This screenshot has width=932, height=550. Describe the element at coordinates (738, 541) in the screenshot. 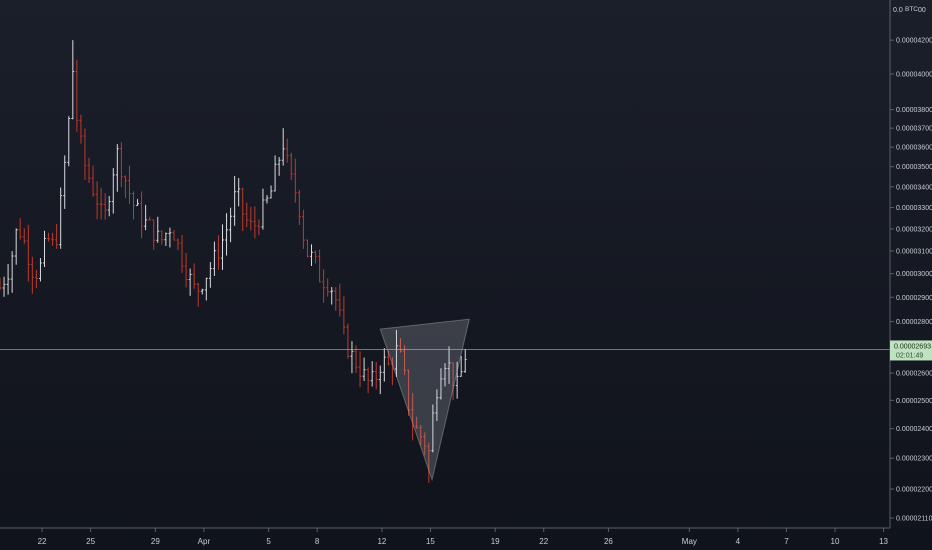

I see `x-tick-label: 4` at that location.